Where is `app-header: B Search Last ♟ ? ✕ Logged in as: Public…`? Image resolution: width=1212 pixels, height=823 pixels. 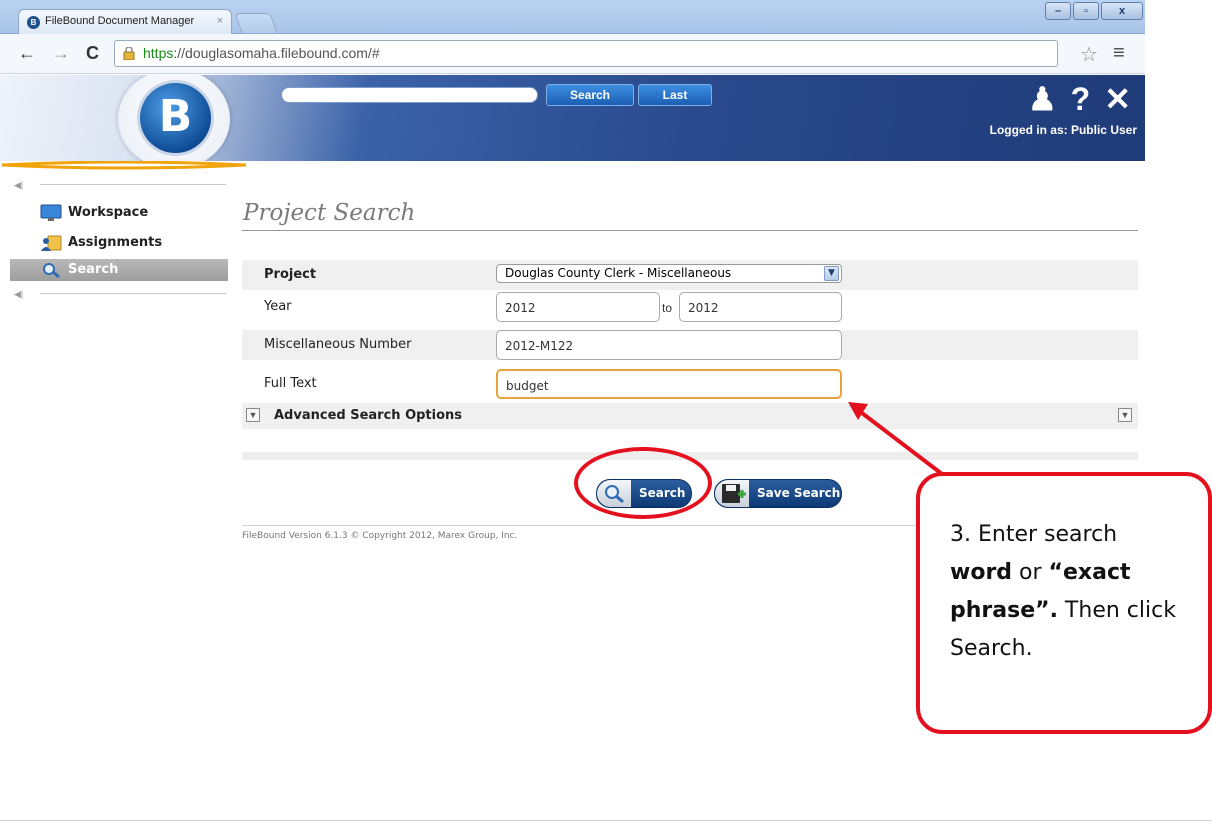 app-header: B Search Last ♟ ? ✕ Logged in as: Public… is located at coordinates (572, 118).